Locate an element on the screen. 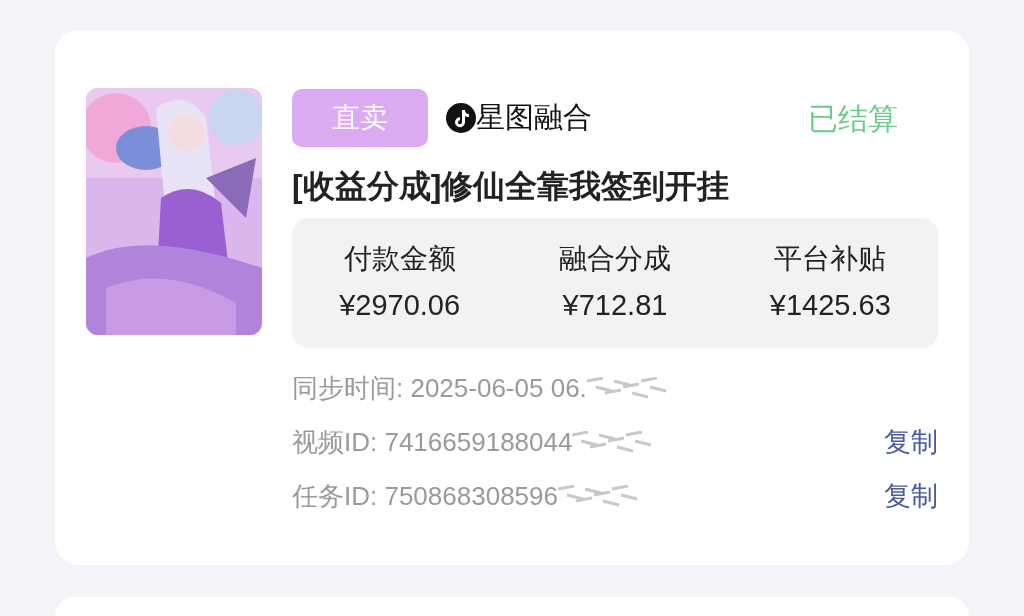  music-note-icon is located at coordinates (461, 118).